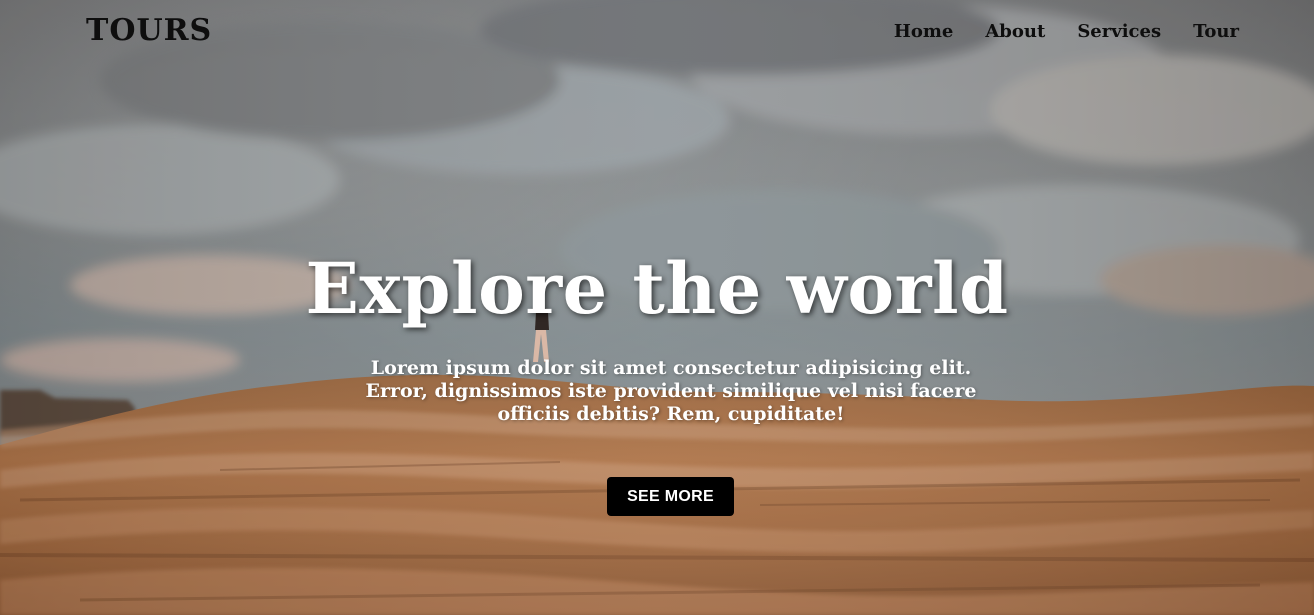 This screenshot has height=615, width=1314. What do you see at coordinates (1119, 32) in the screenshot?
I see `nav-link-services: Services` at bounding box center [1119, 32].